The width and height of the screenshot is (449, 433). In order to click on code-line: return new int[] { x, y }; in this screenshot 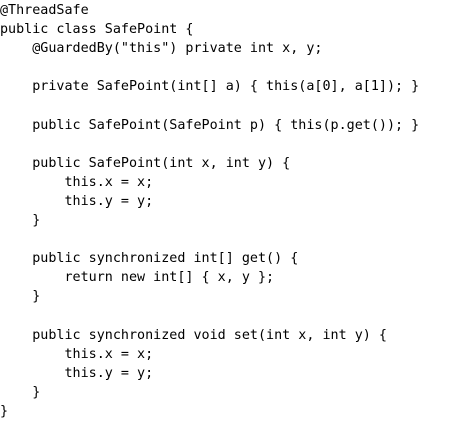, I will do `click(137, 278)`.